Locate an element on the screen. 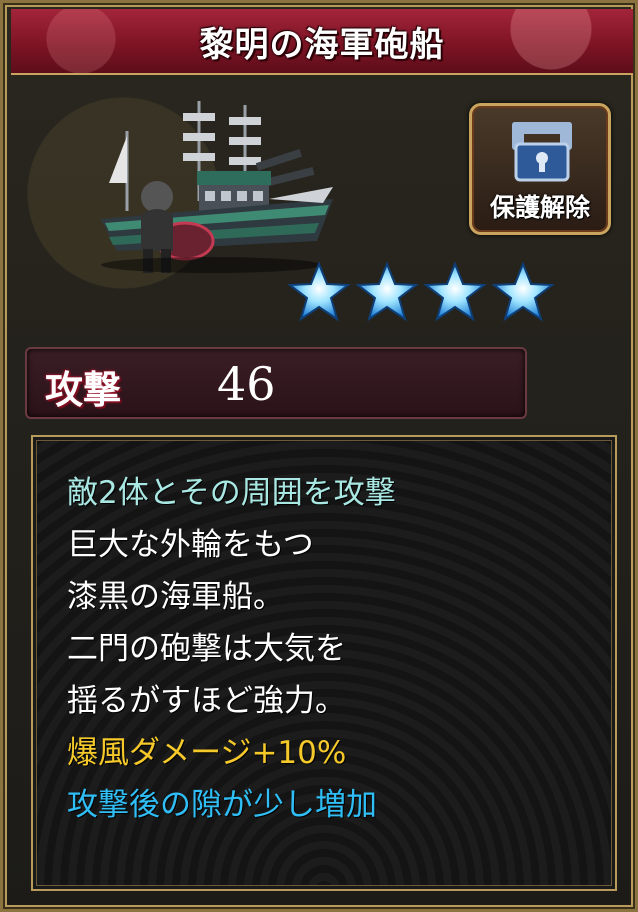 The image size is (638, 912). flavor-text-line: 二門の砲撃は大気を is located at coordinates (206, 649).